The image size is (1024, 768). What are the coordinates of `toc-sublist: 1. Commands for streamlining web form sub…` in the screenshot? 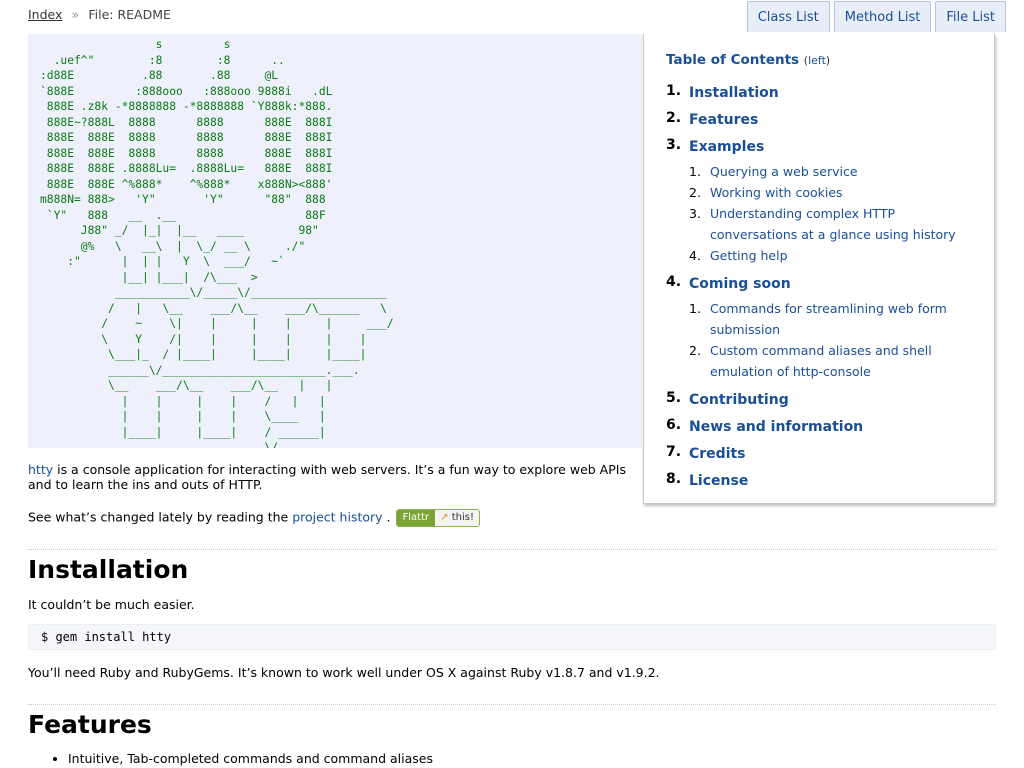 It's located at (830, 340).